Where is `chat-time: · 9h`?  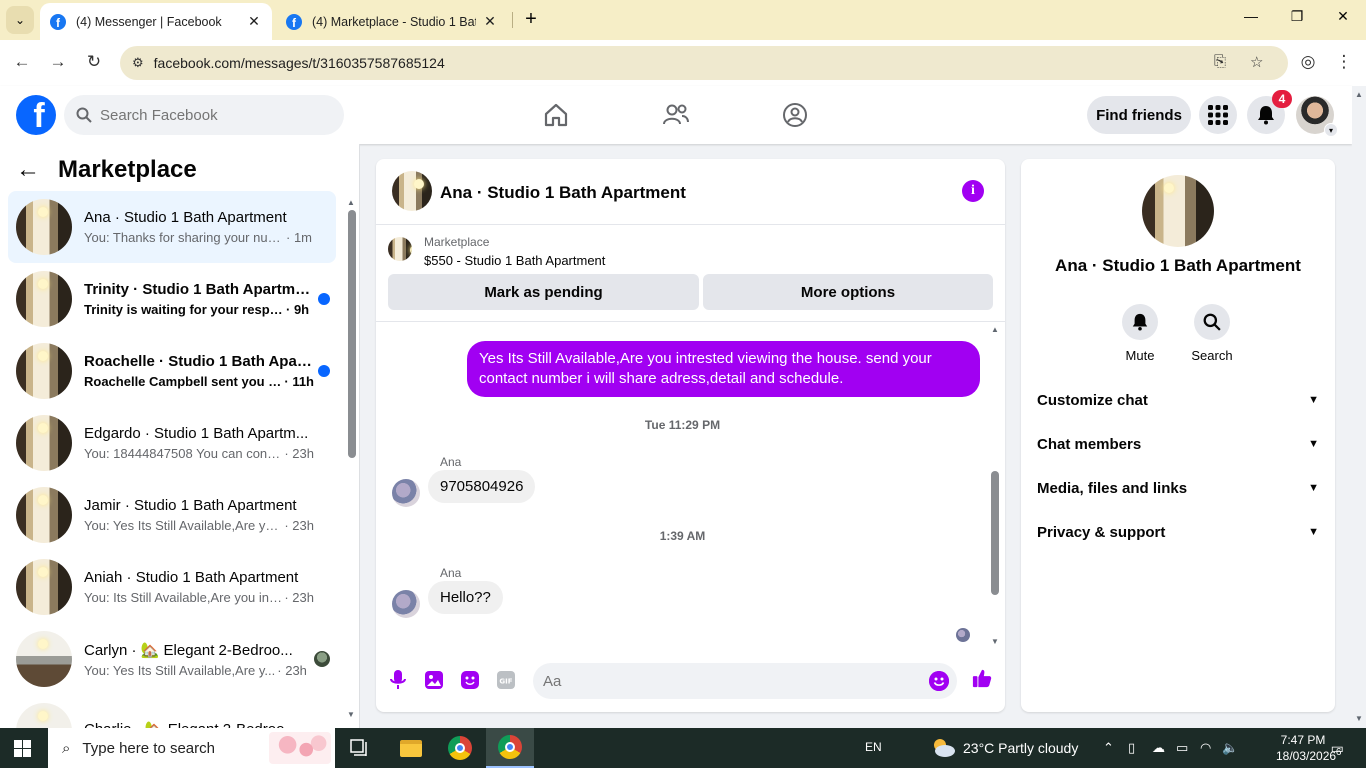 chat-time: · 9h is located at coordinates (298, 309).